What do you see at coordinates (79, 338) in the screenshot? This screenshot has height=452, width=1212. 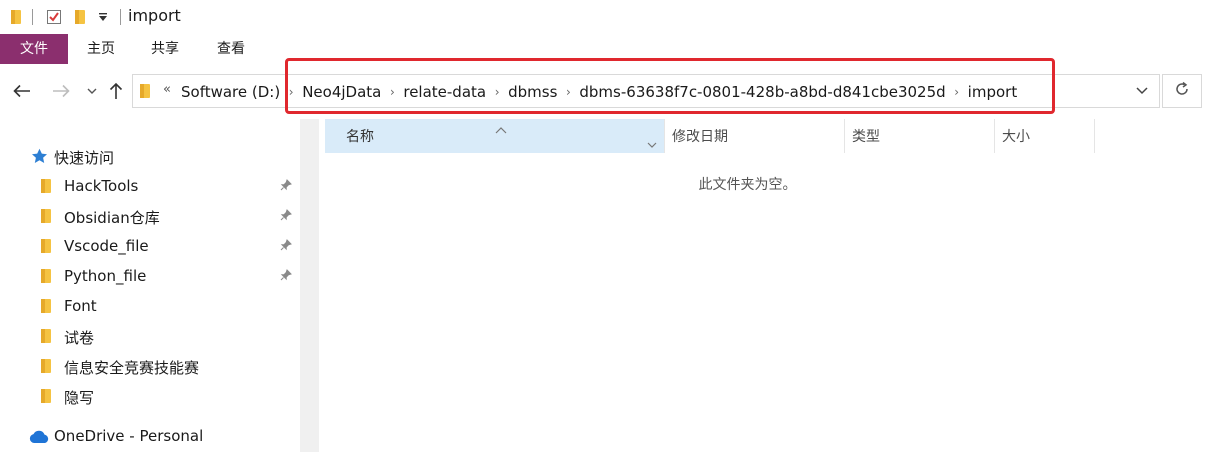 I see `sidebar-item-label: 试卷` at bounding box center [79, 338].